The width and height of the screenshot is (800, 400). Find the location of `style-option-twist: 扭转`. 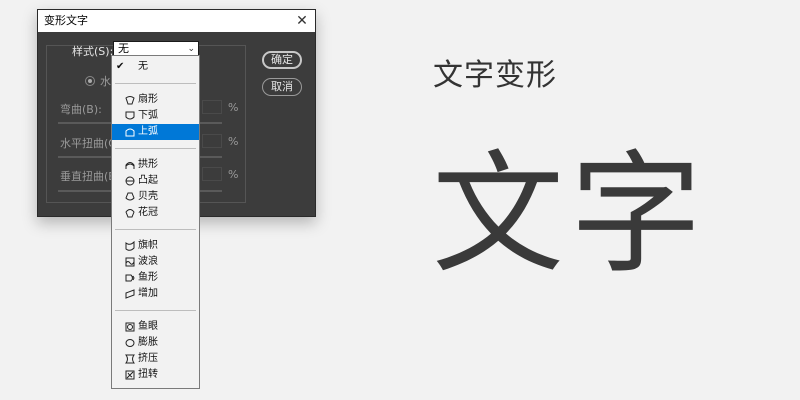

style-option-twist: 扭转 is located at coordinates (155, 375).